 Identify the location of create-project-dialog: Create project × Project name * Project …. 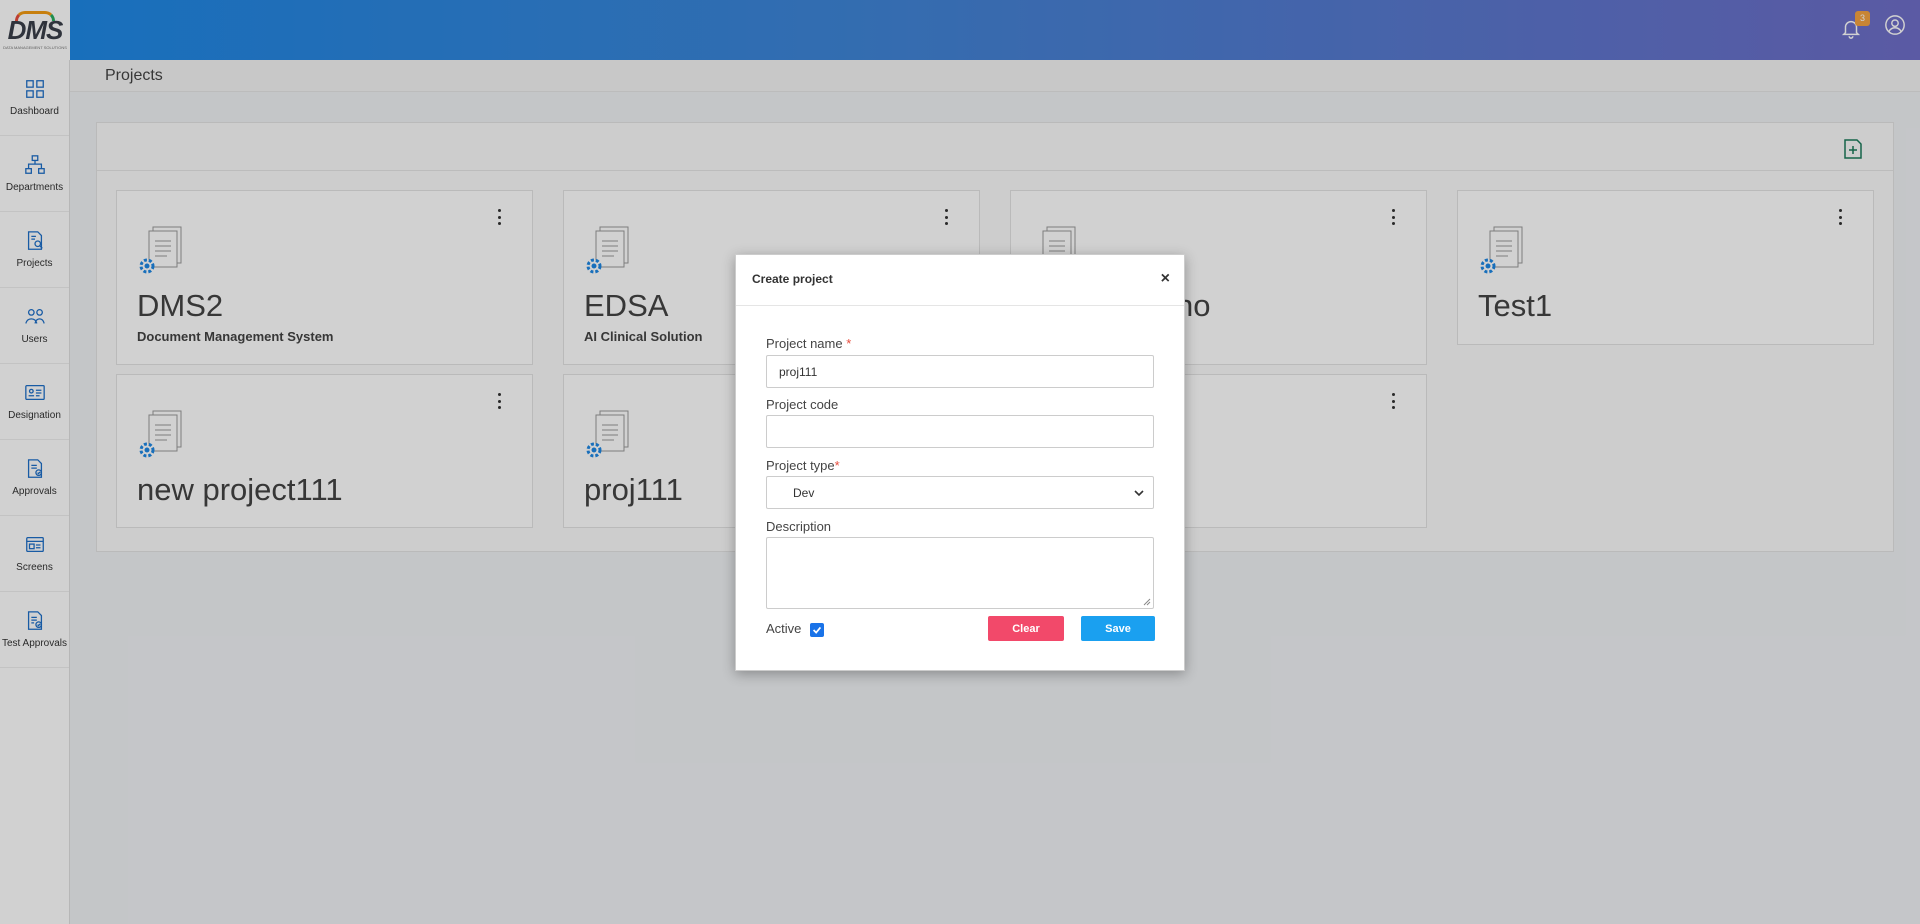
(960, 462).